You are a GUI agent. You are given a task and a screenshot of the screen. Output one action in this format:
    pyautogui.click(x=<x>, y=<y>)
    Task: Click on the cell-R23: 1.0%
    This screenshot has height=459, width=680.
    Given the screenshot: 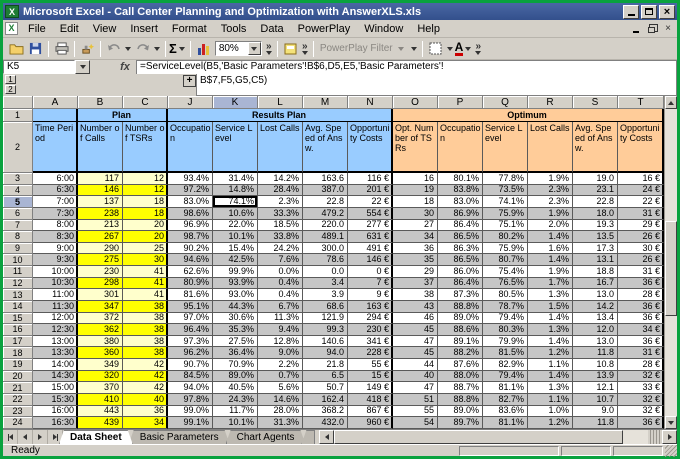 What is the action you would take?
    pyautogui.click(x=550, y=411)
    